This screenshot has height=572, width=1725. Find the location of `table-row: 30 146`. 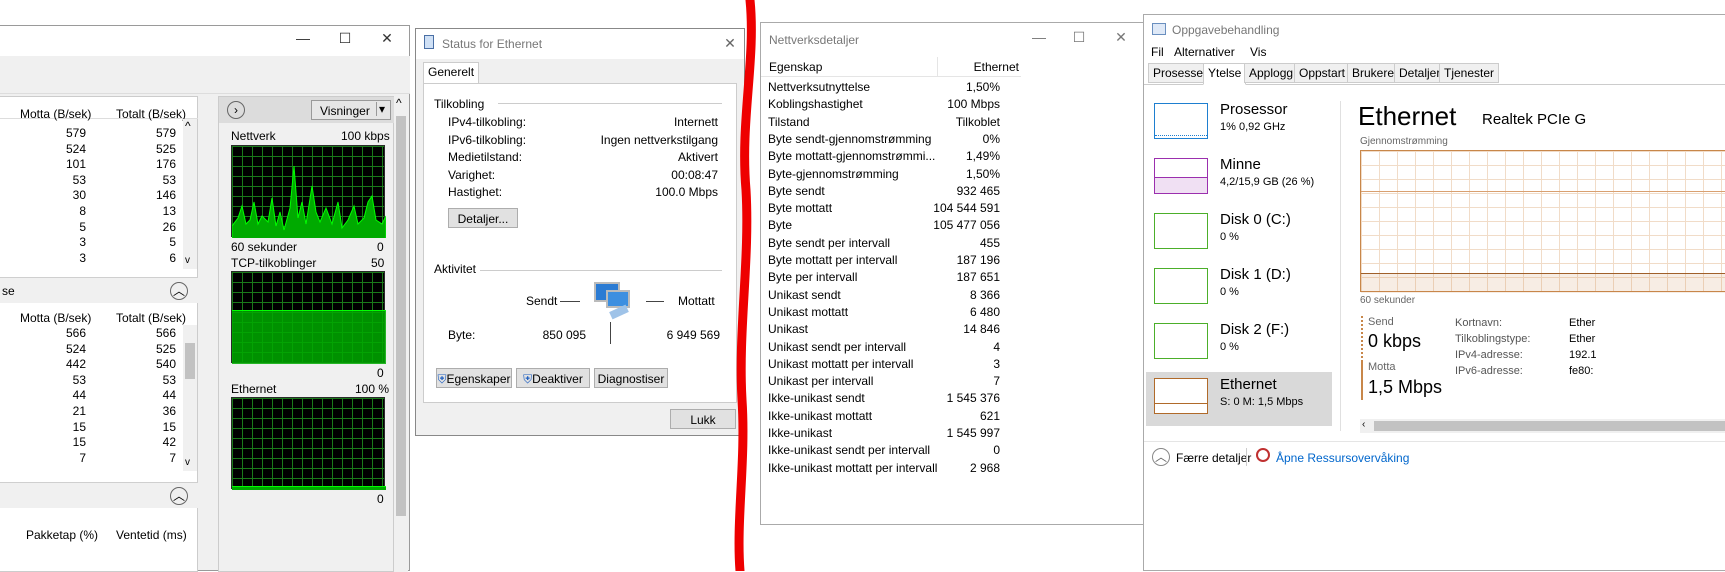

table-row: 30 146 is located at coordinates (92, 195).